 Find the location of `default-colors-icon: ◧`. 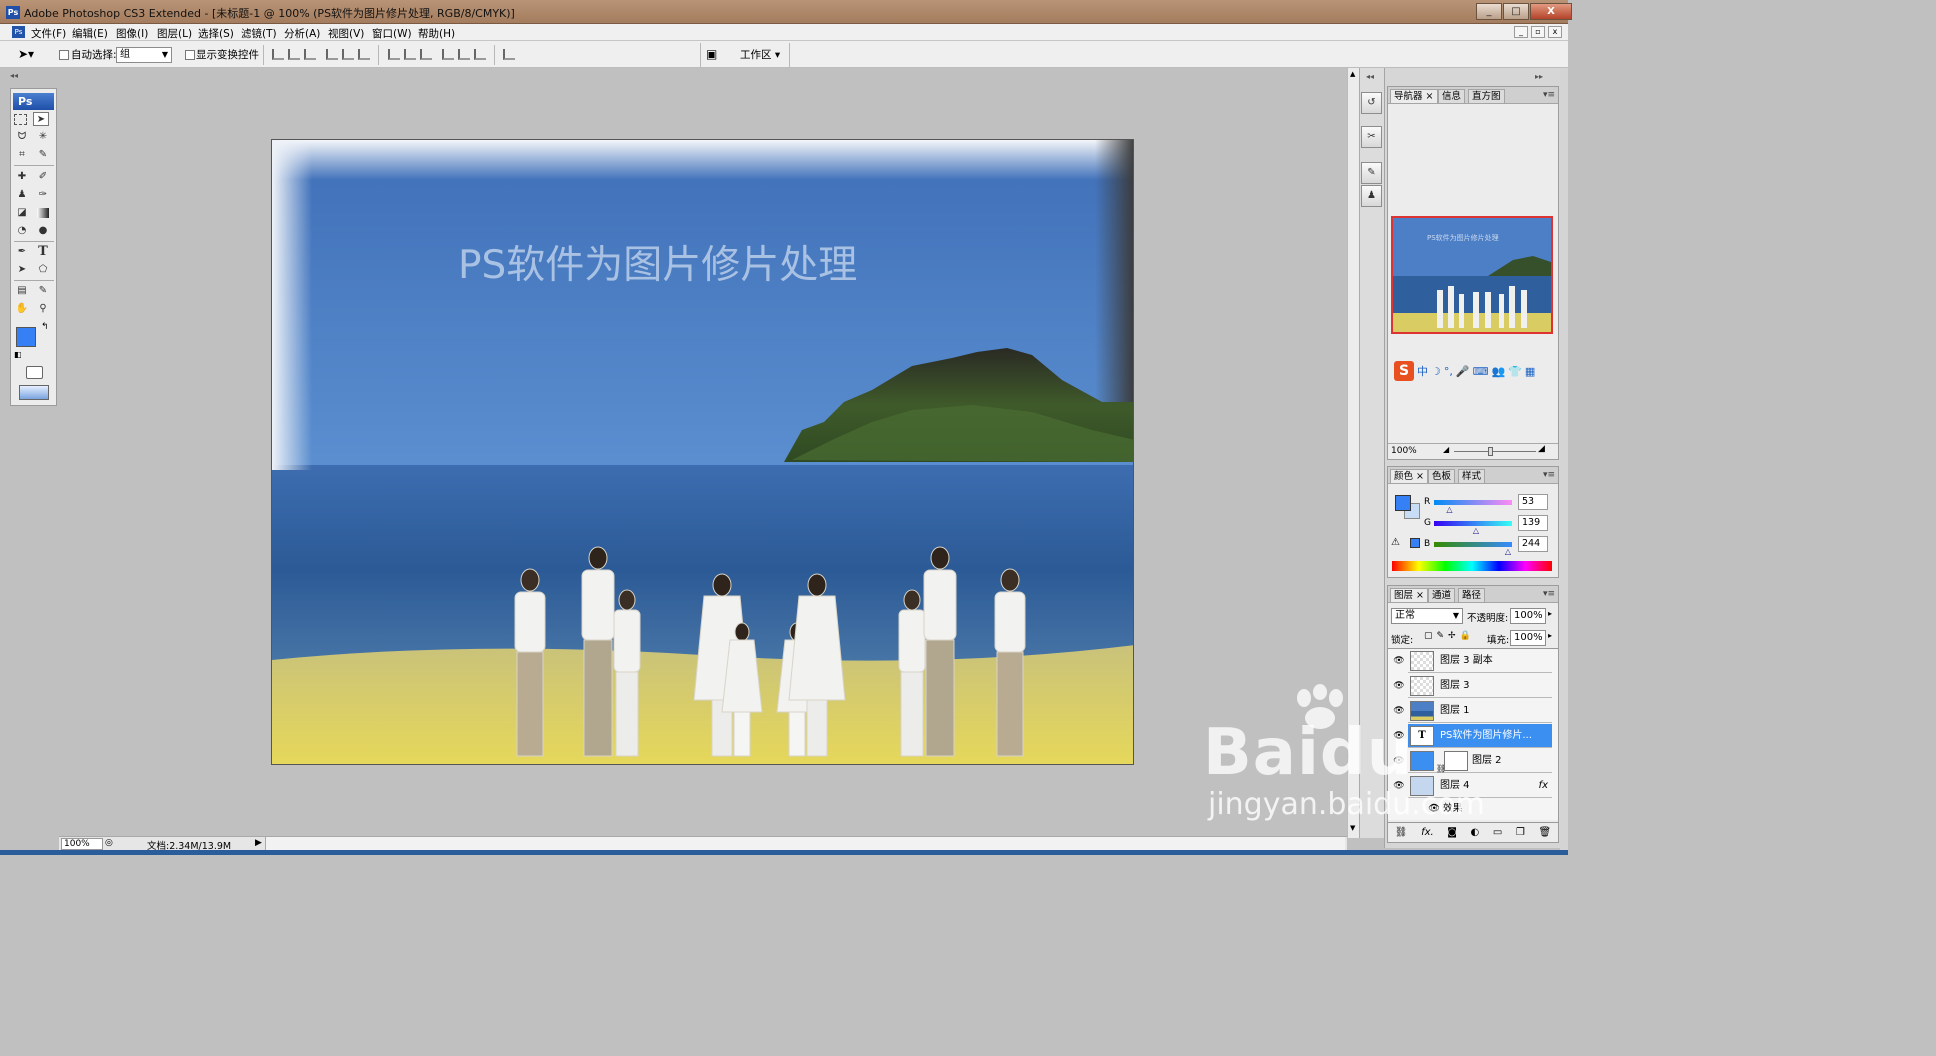

default-colors-icon: ◧ is located at coordinates (18, 354).